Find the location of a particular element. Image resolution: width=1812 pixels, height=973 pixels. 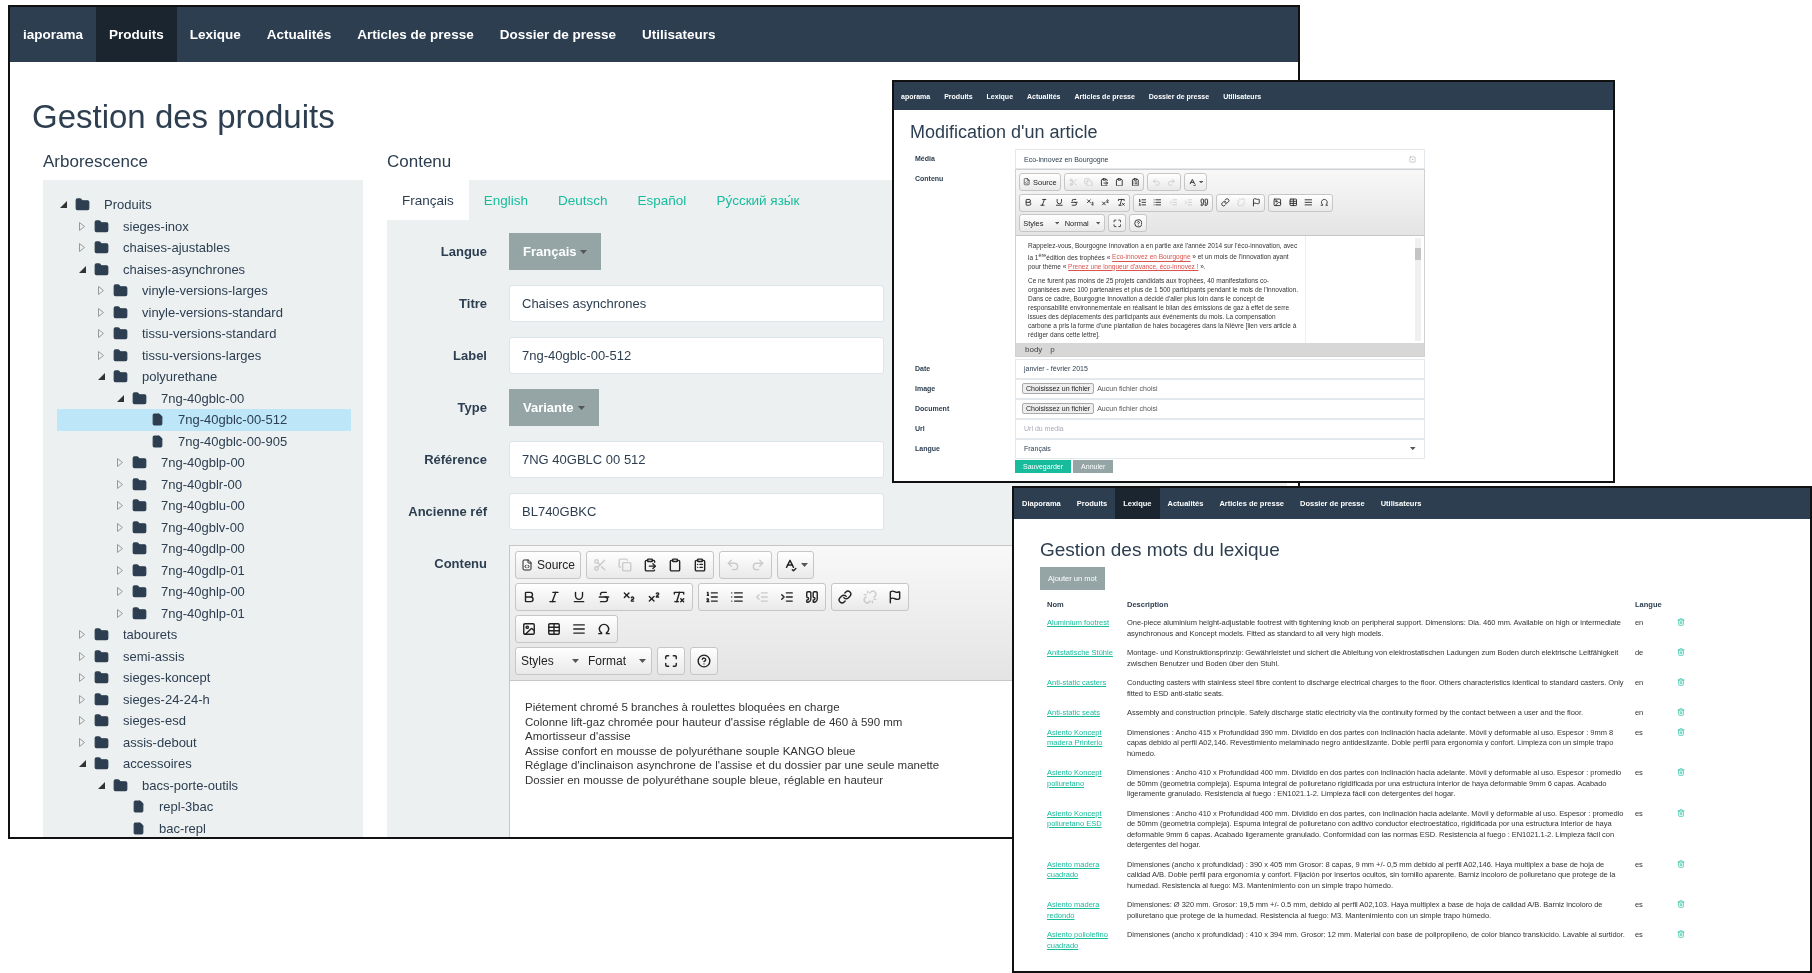

tree-item: tissu-versions-larges is located at coordinates (204, 355).